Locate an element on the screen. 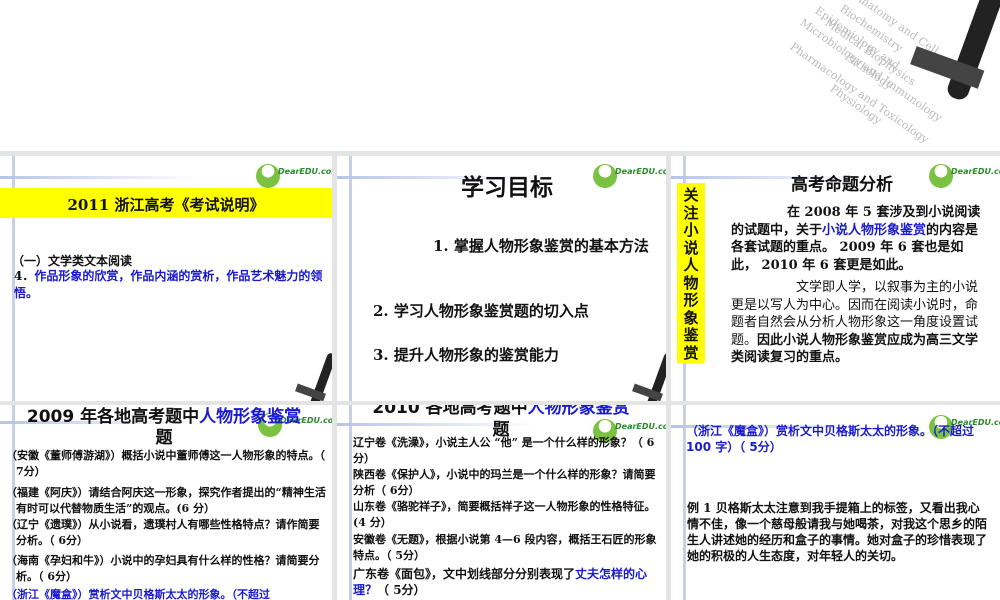 The height and width of the screenshot is (600, 1000). question-item: （辽宁《遗璞》）从小说看，遗璞村人有哪些性格特点？请作简要分析。（ 6分） is located at coordinates (163, 532).